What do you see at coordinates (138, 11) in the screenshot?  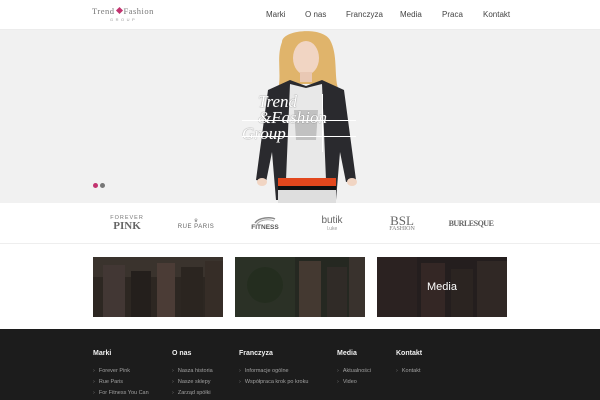 I see `logo-word-fashion: Fashion` at bounding box center [138, 11].